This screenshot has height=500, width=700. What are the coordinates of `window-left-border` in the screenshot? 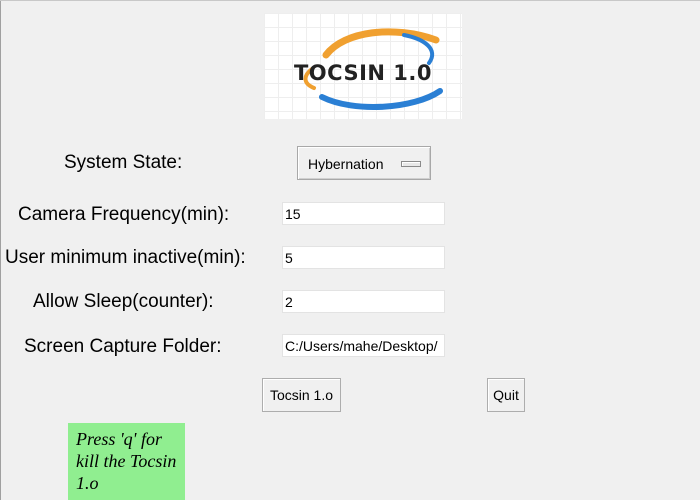 It's located at (0, 250).